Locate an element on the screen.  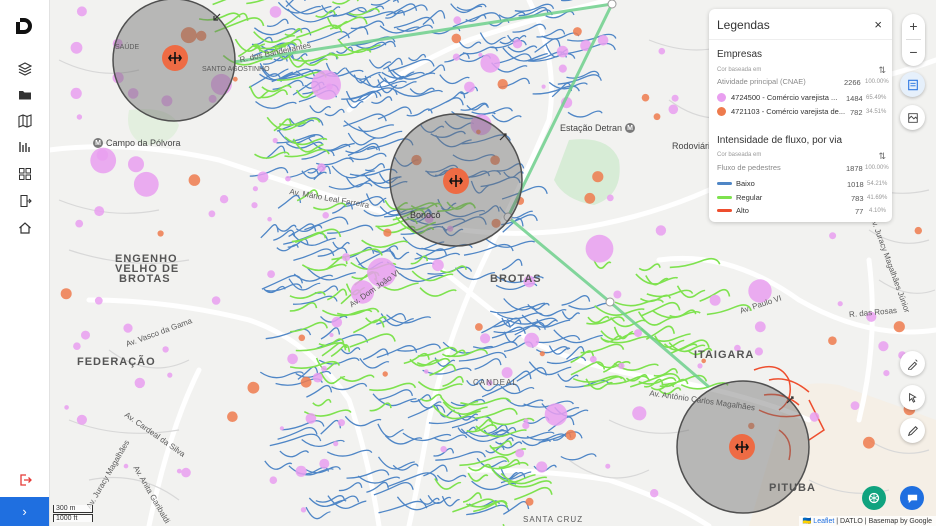
chart-icon is located at coordinates (24, 146).